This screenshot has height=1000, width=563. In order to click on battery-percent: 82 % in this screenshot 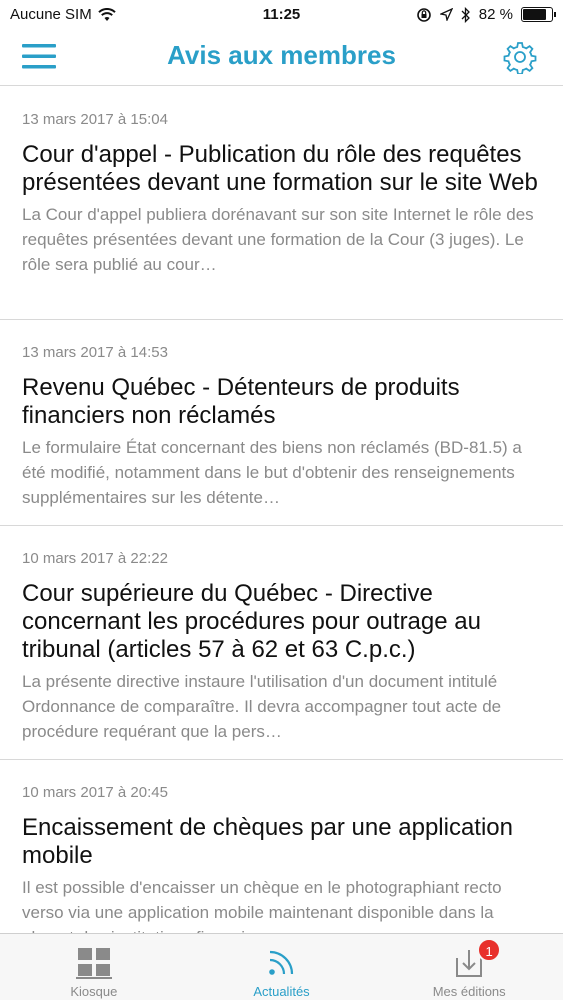, I will do `click(495, 14)`.